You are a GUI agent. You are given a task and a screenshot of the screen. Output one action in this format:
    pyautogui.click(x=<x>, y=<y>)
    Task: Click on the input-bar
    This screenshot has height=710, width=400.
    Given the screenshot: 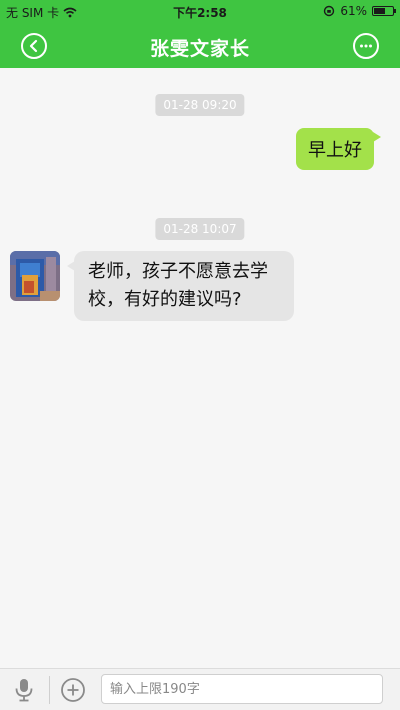 What is the action you would take?
    pyautogui.click(x=200, y=689)
    